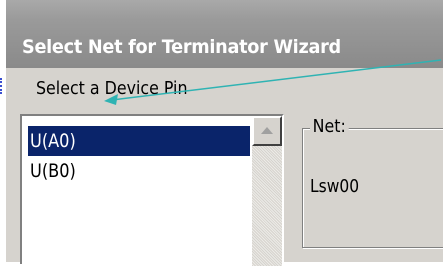 This screenshot has width=443, height=266. What do you see at coordinates (267, 191) in the screenshot?
I see `vertical-scrollbar` at bounding box center [267, 191].